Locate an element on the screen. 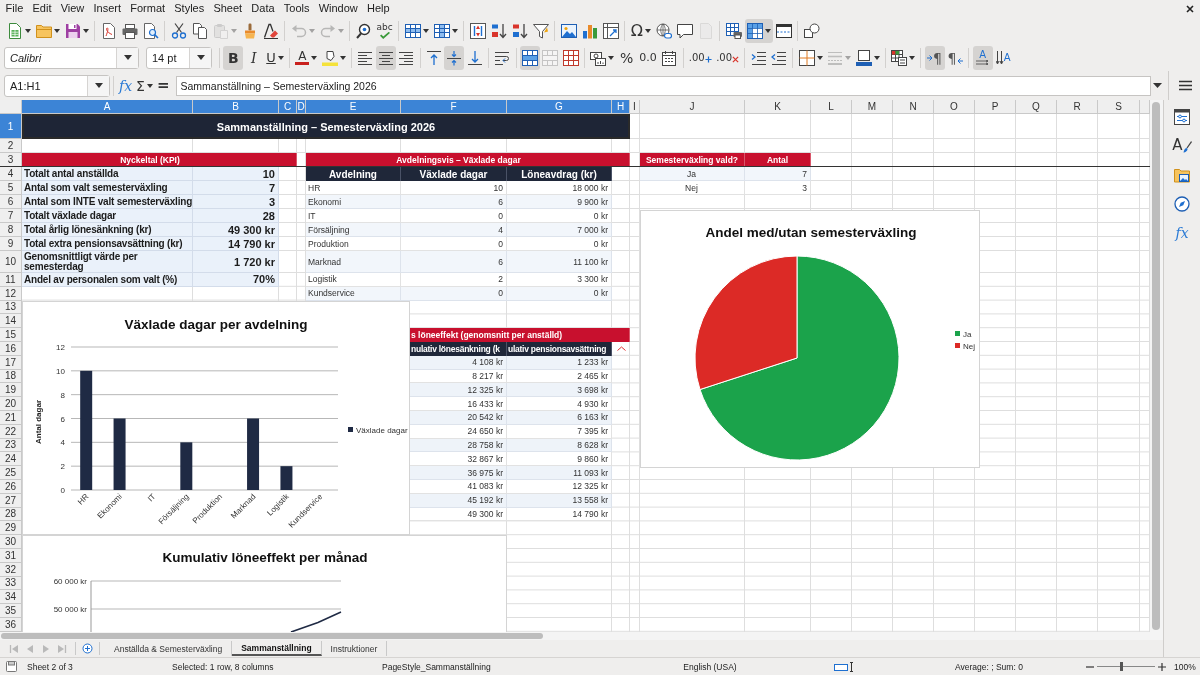 This screenshot has width=1200, height=675. ltr-button: ¶ is located at coordinates (934, 57).